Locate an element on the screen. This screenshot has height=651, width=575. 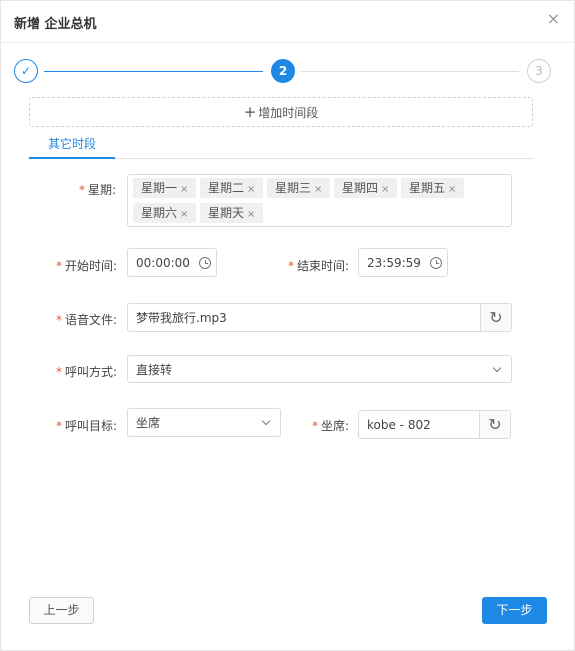
weekday-tag: 星期五 × is located at coordinates (432, 188).